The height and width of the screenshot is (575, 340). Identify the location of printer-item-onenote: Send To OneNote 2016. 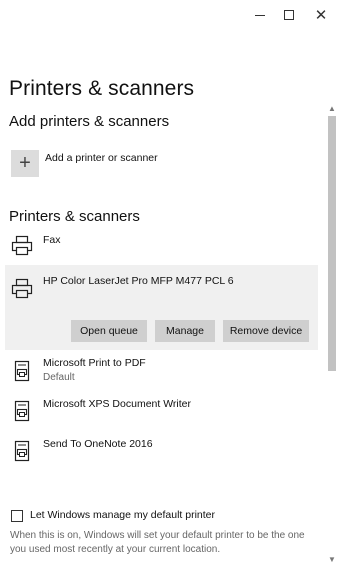
(160, 451).